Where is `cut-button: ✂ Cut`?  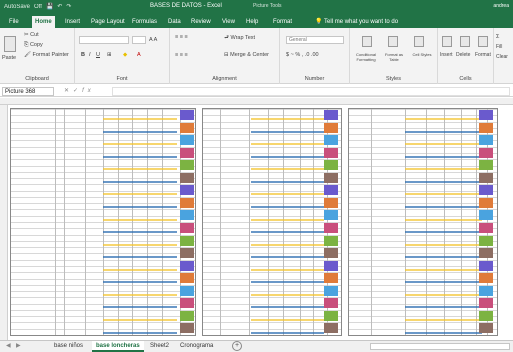 cut-button: ✂ Cut is located at coordinates (31, 35).